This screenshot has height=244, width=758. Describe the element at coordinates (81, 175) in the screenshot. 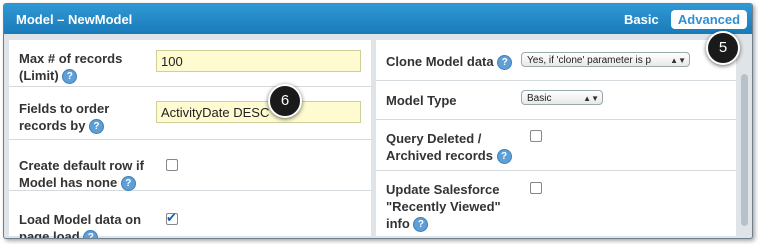

I see `default-row-label: Create default row if Model has none ?` at that location.